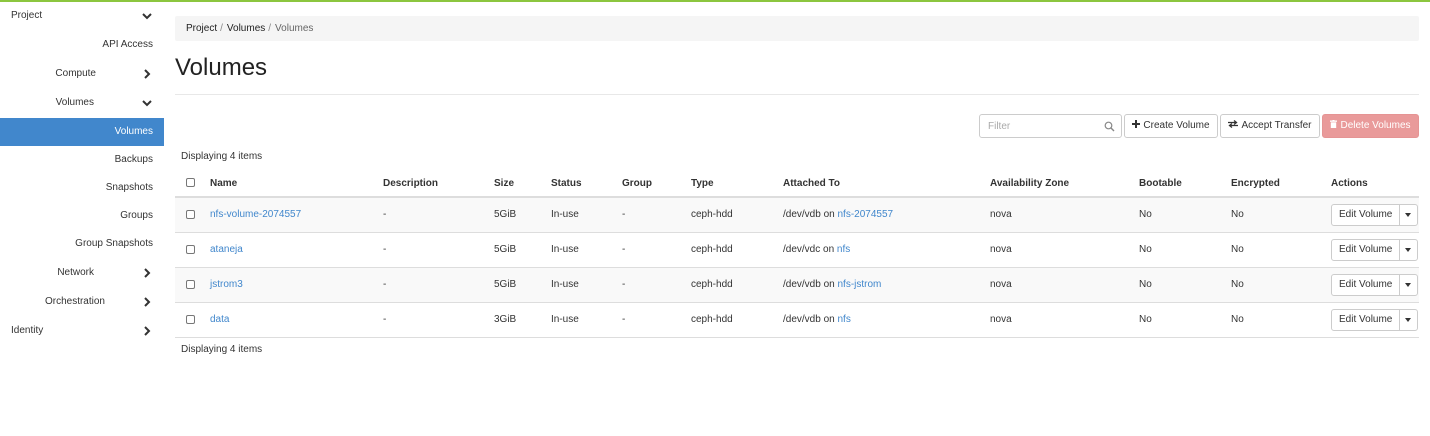  I want to click on sidebar-item-label: Group Snapshots, so click(114, 243).